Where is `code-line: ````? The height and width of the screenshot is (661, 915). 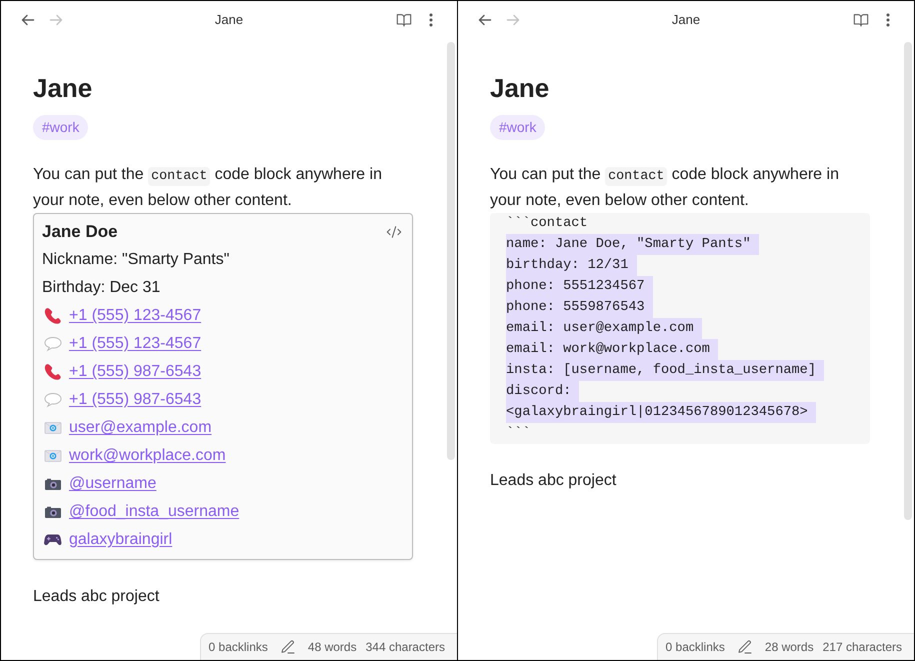
code-line: ``` is located at coordinates (519, 434).